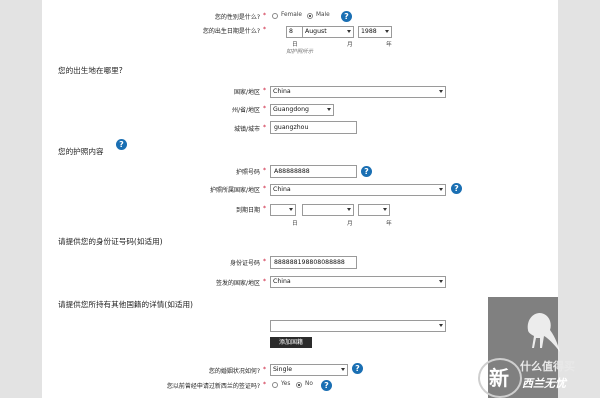 The width and height of the screenshot is (600, 398). Describe the element at coordinates (237, 283) in the screenshot. I see `id-country-label: 签发的国家/地区` at that location.